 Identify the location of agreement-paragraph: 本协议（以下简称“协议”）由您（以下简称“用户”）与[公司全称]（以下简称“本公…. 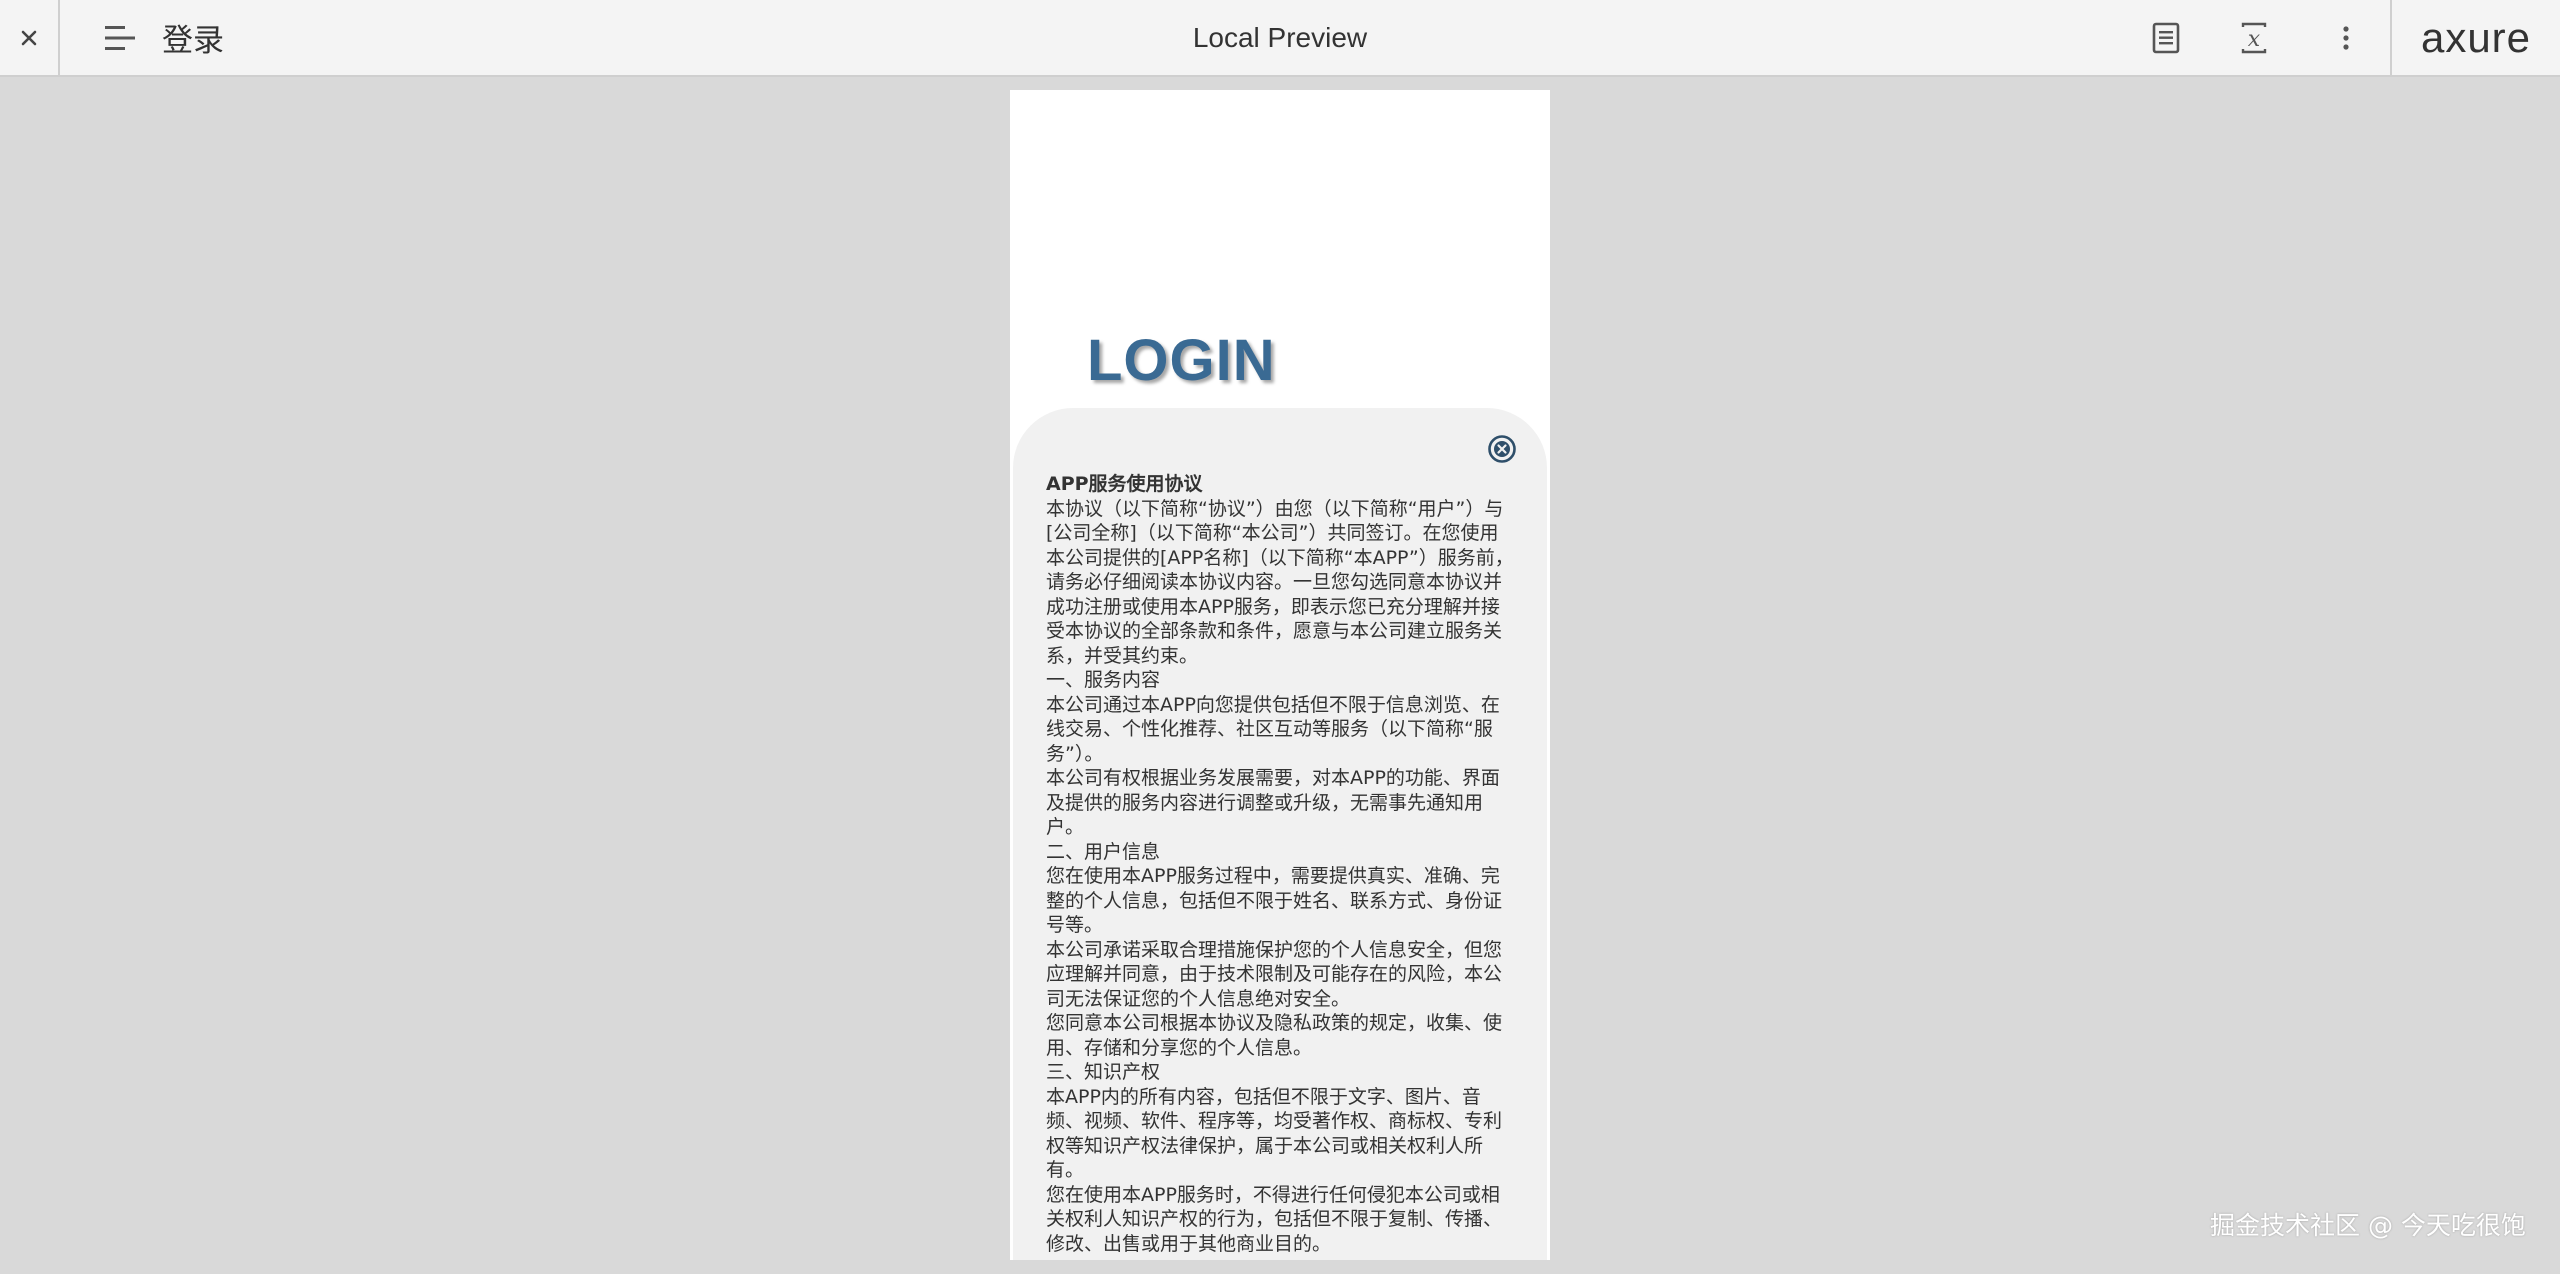
(1280, 582).